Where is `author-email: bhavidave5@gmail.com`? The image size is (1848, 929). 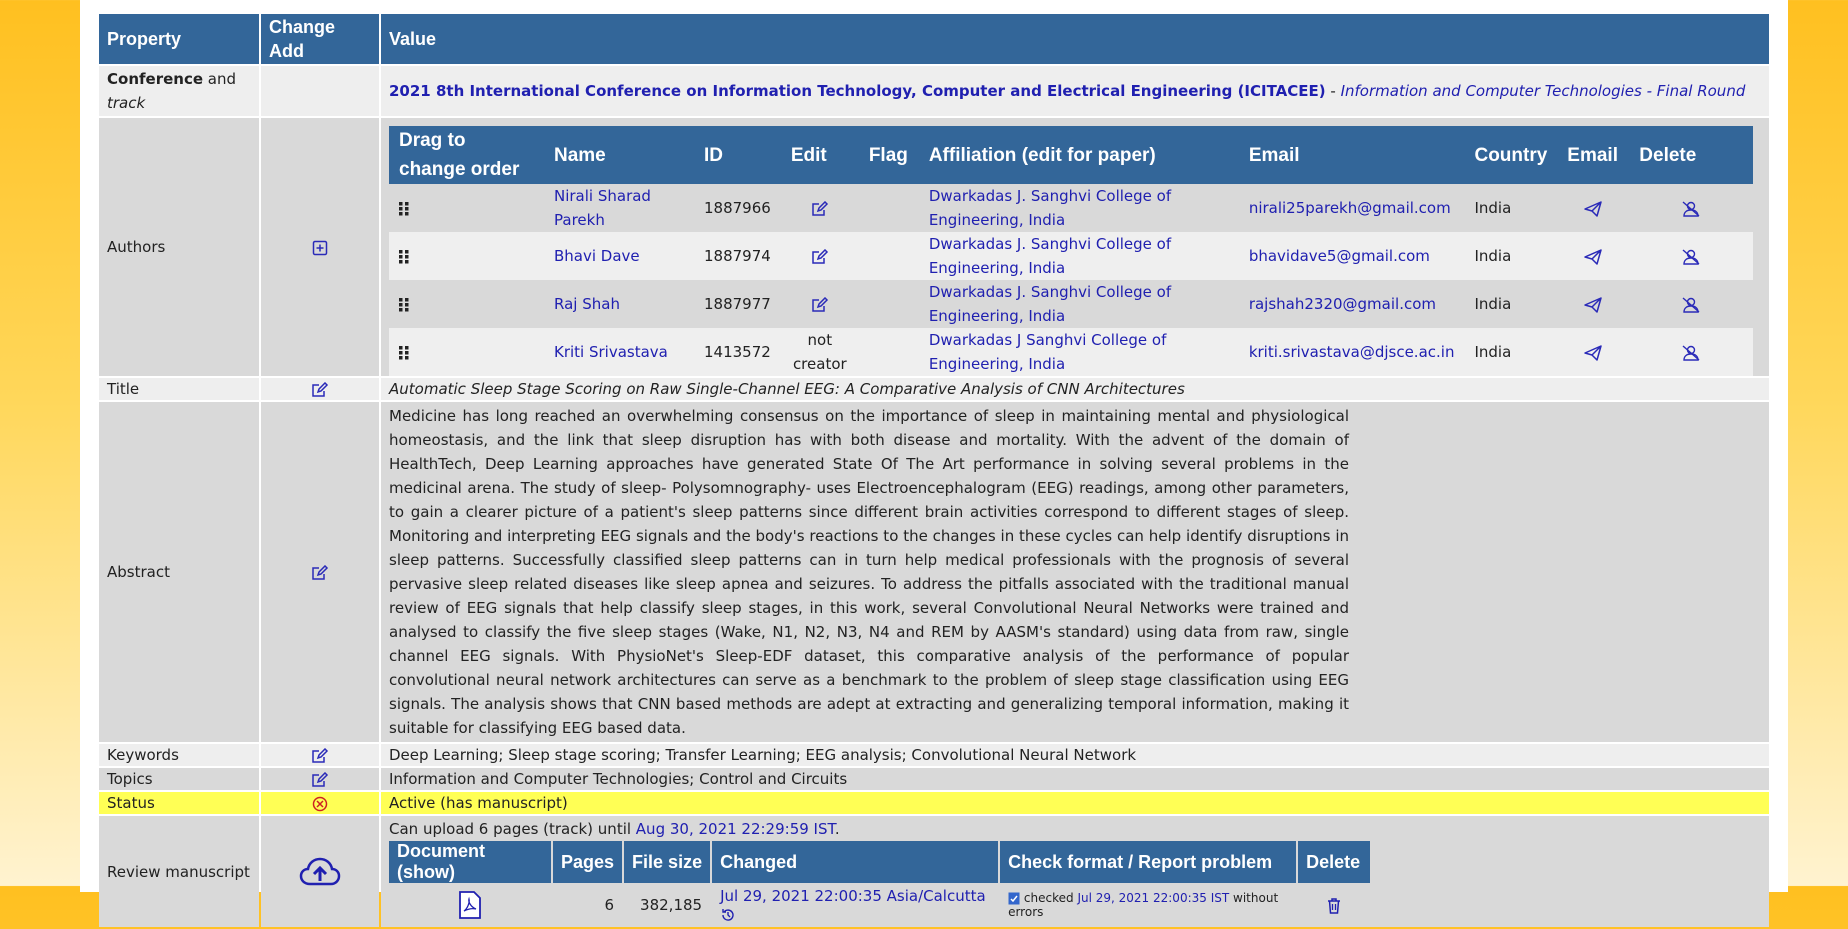 author-email: bhavidave5@gmail.com is located at coordinates (1339, 256).